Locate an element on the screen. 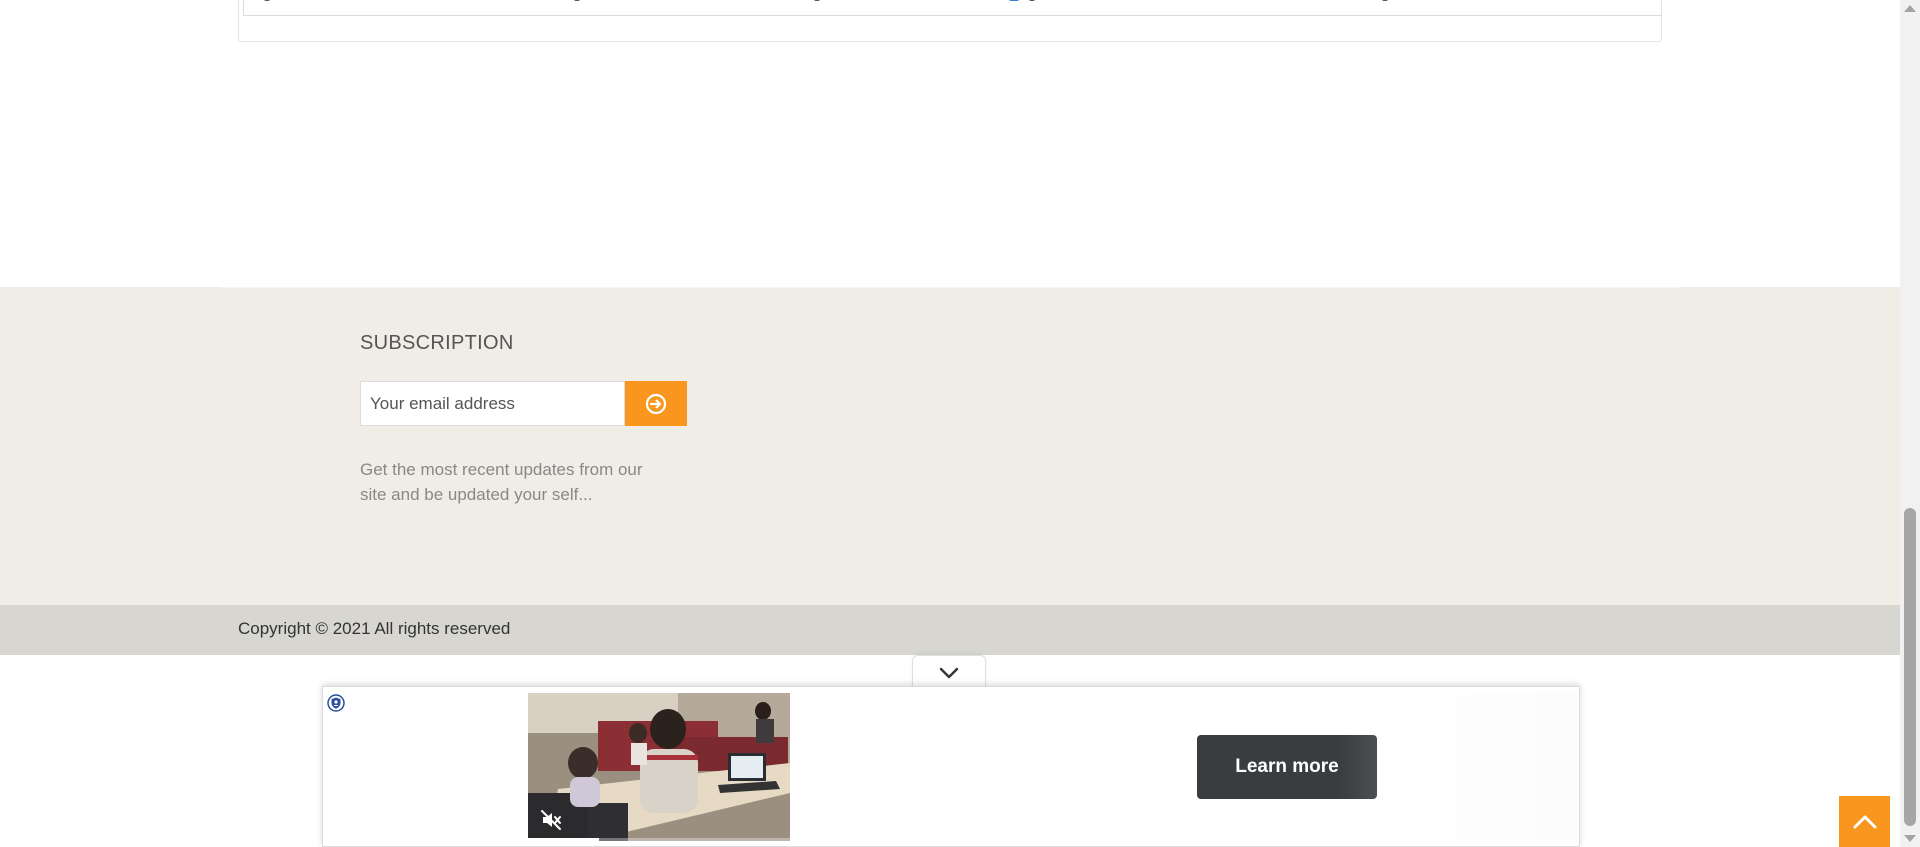 The image size is (1920, 847). ad-video is located at coordinates (659, 767).